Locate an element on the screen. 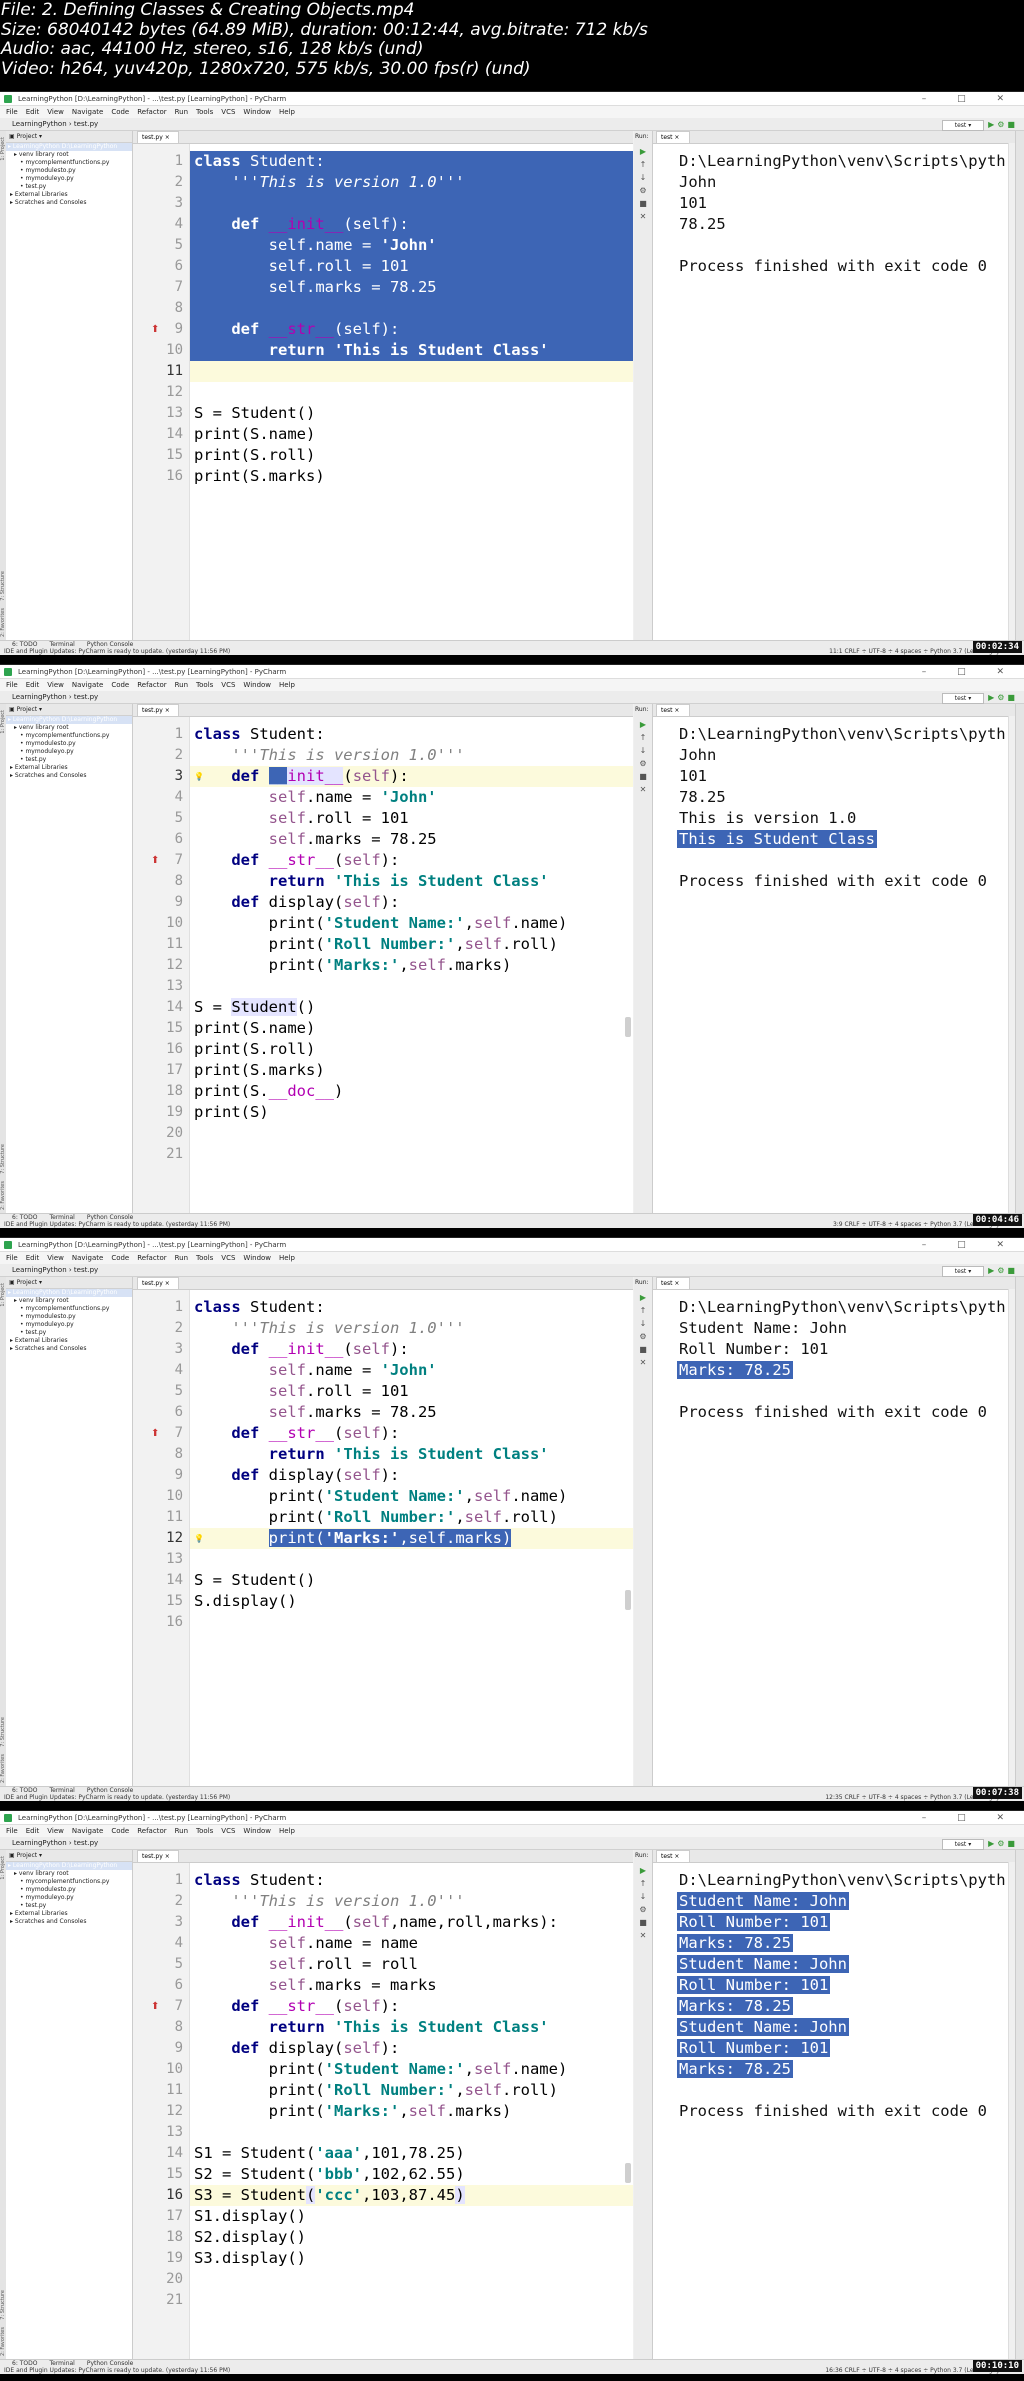 This screenshot has height=2381, width=1024. run-action-icon: ■ is located at coordinates (643, 1923).